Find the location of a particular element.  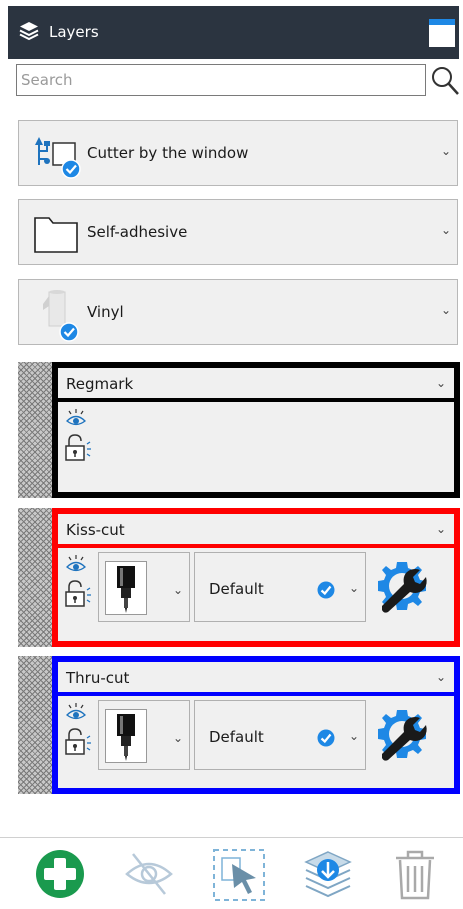

layer-regmark: Regmark ⌄ is located at coordinates (239, 430).